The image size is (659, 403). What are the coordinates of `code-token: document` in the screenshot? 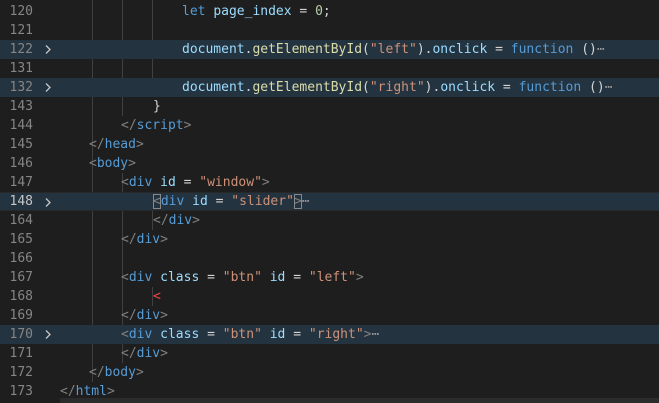 It's located at (213, 87).